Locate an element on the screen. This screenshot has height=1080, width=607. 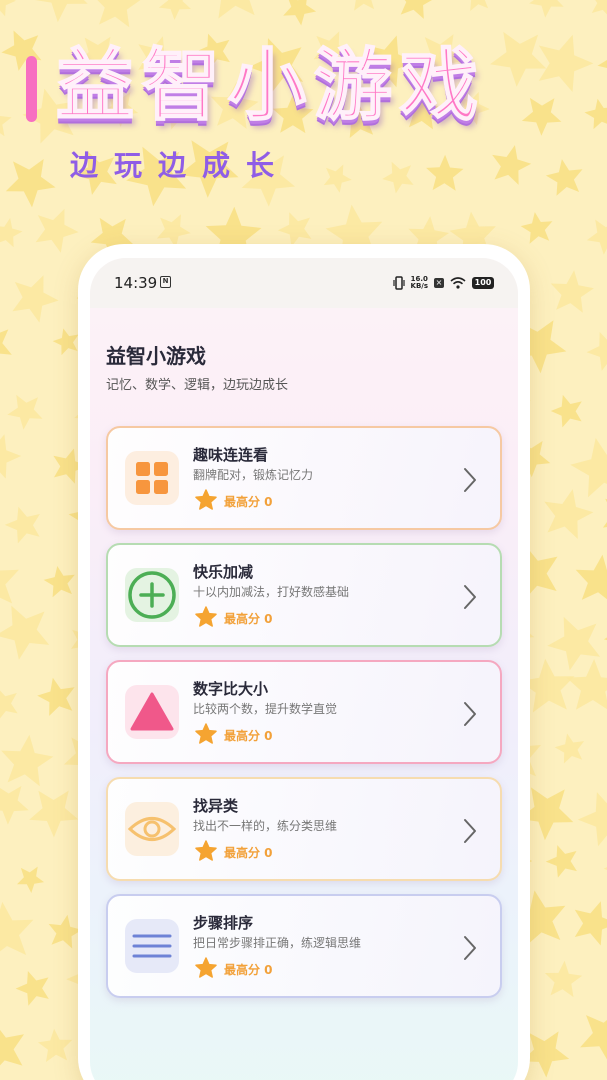
game-title: 数字比大小 is located at coordinates (231, 689).